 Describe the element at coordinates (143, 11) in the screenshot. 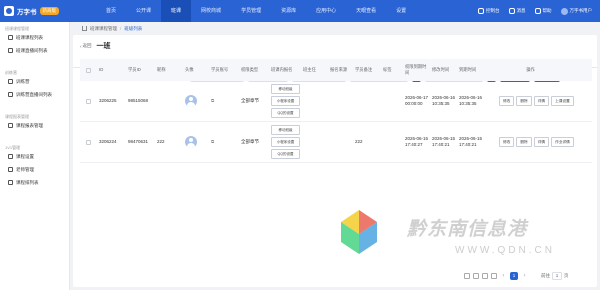

I see `topnav-open-course: 公开课` at that location.